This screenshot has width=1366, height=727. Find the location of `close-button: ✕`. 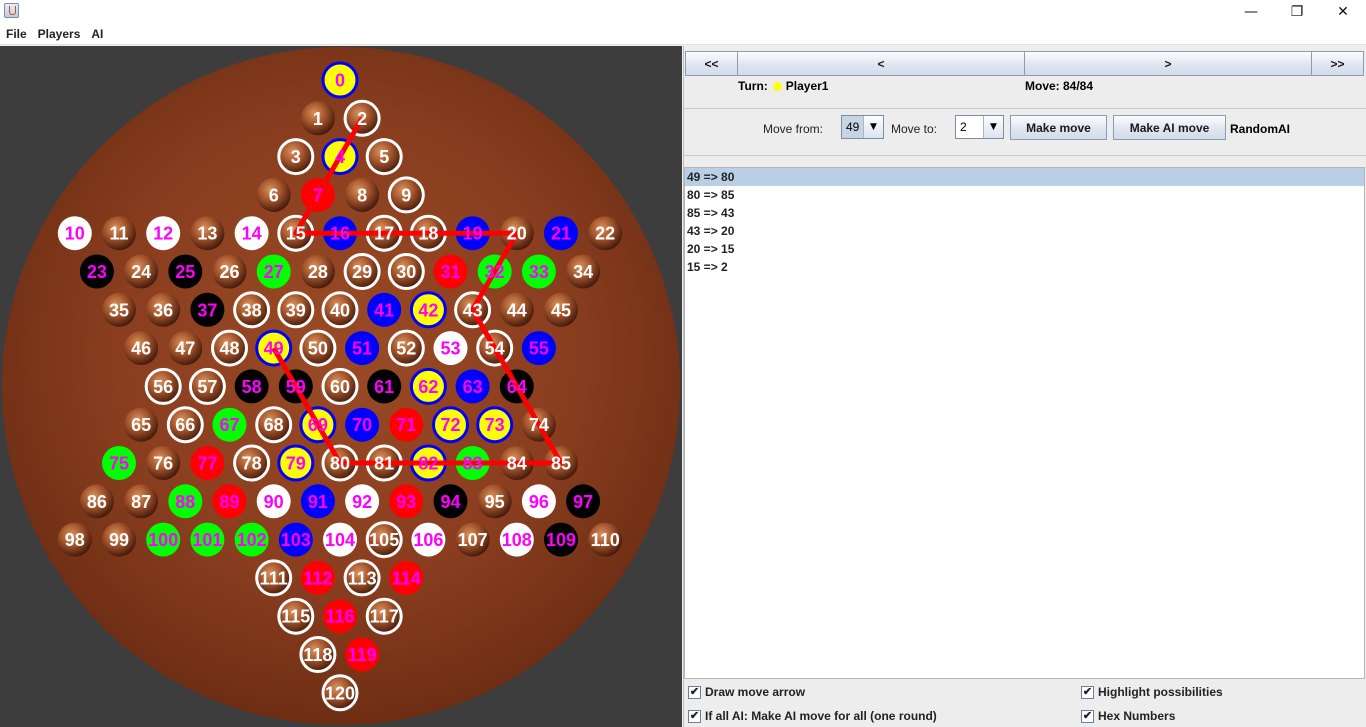

close-button: ✕ is located at coordinates (1343, 11).